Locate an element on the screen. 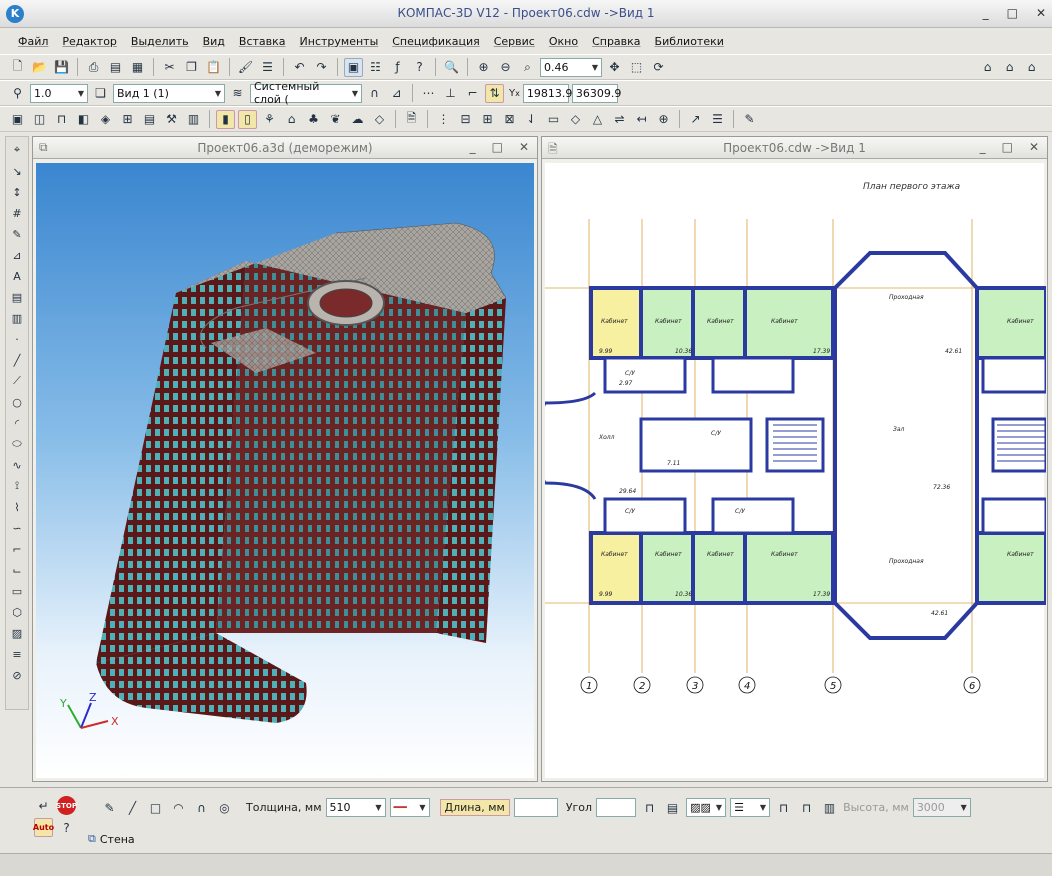 The height and width of the screenshot is (876, 1052). menu-insert: Вставка is located at coordinates (262, 41).